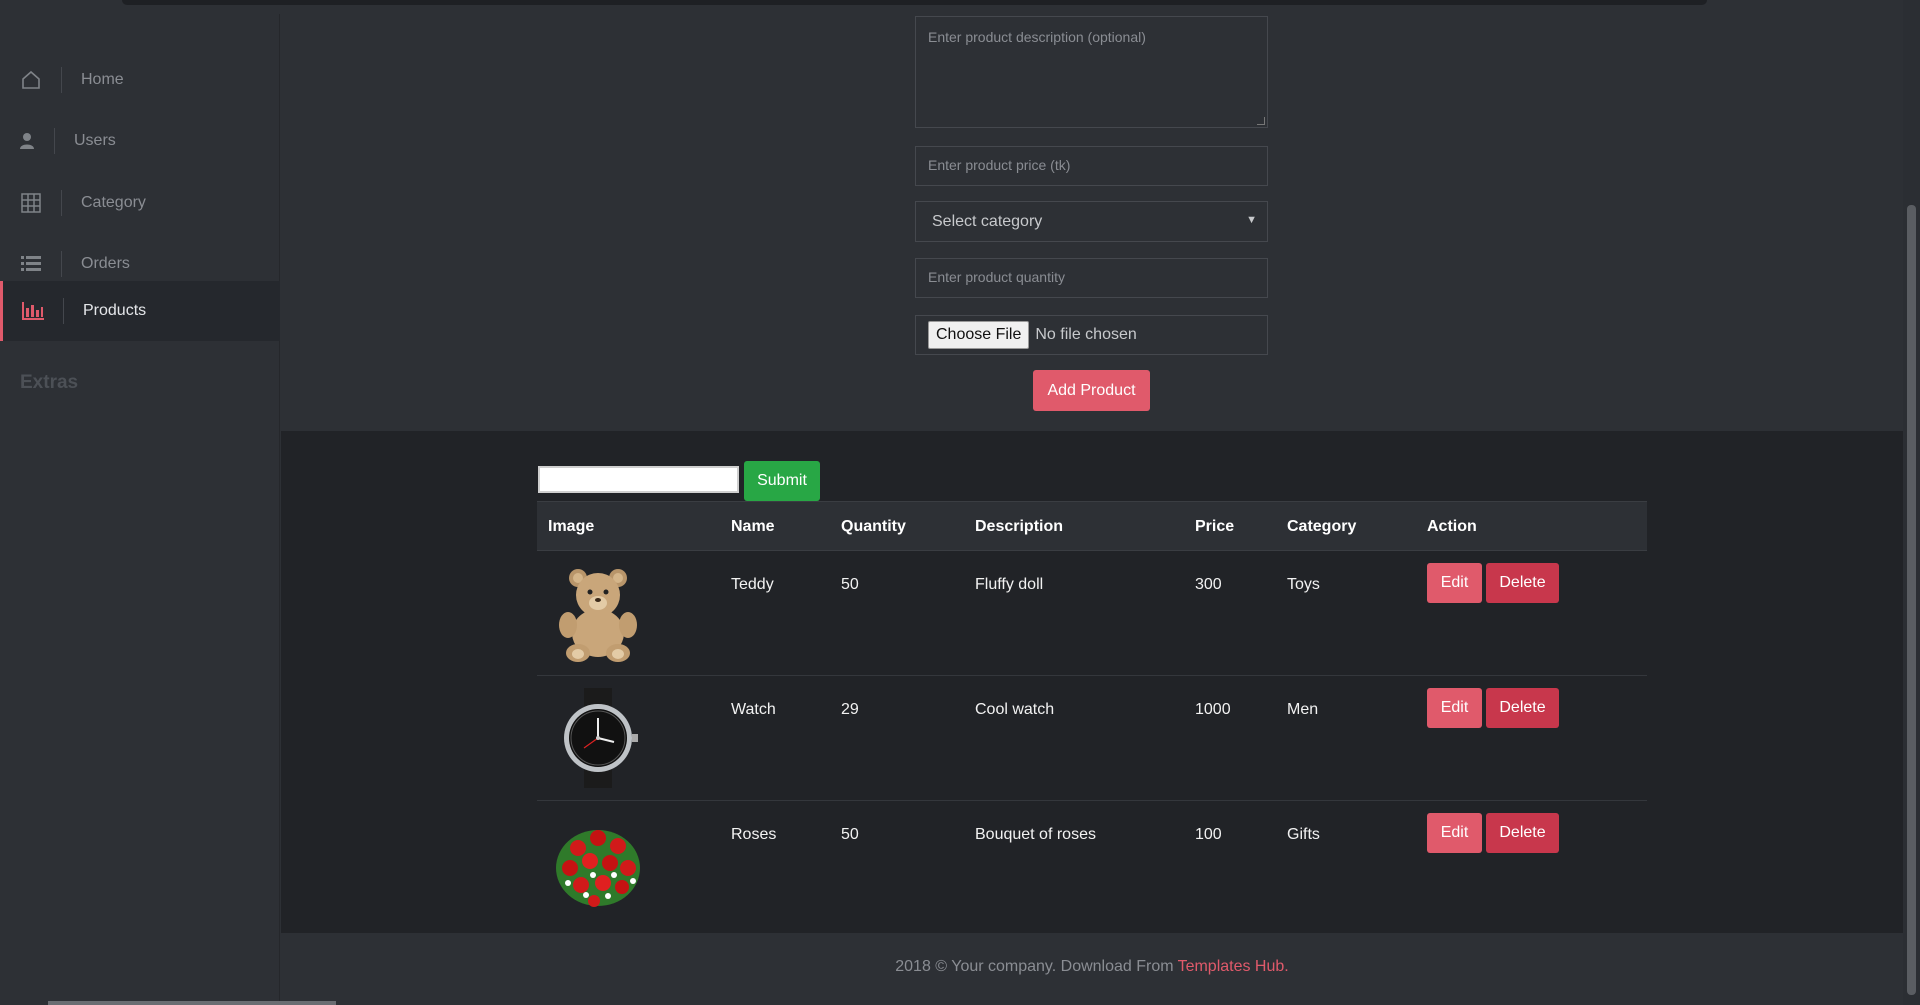 Image resolution: width=1920 pixels, height=1005 pixels. What do you see at coordinates (996, 277) in the screenshot?
I see `quantity-placeholder: Enter product quantity` at bounding box center [996, 277].